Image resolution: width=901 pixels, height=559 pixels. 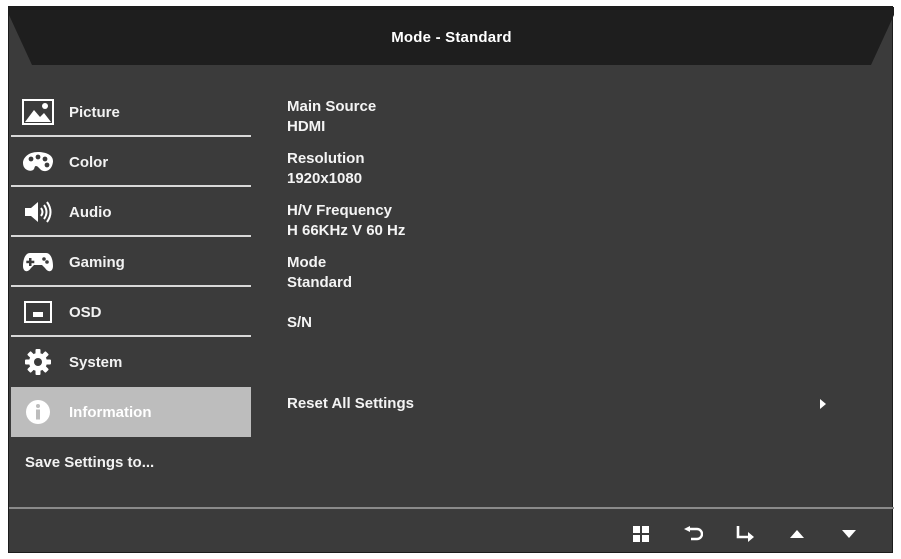 What do you see at coordinates (332, 106) in the screenshot?
I see `main-source-label: Main Source` at bounding box center [332, 106].